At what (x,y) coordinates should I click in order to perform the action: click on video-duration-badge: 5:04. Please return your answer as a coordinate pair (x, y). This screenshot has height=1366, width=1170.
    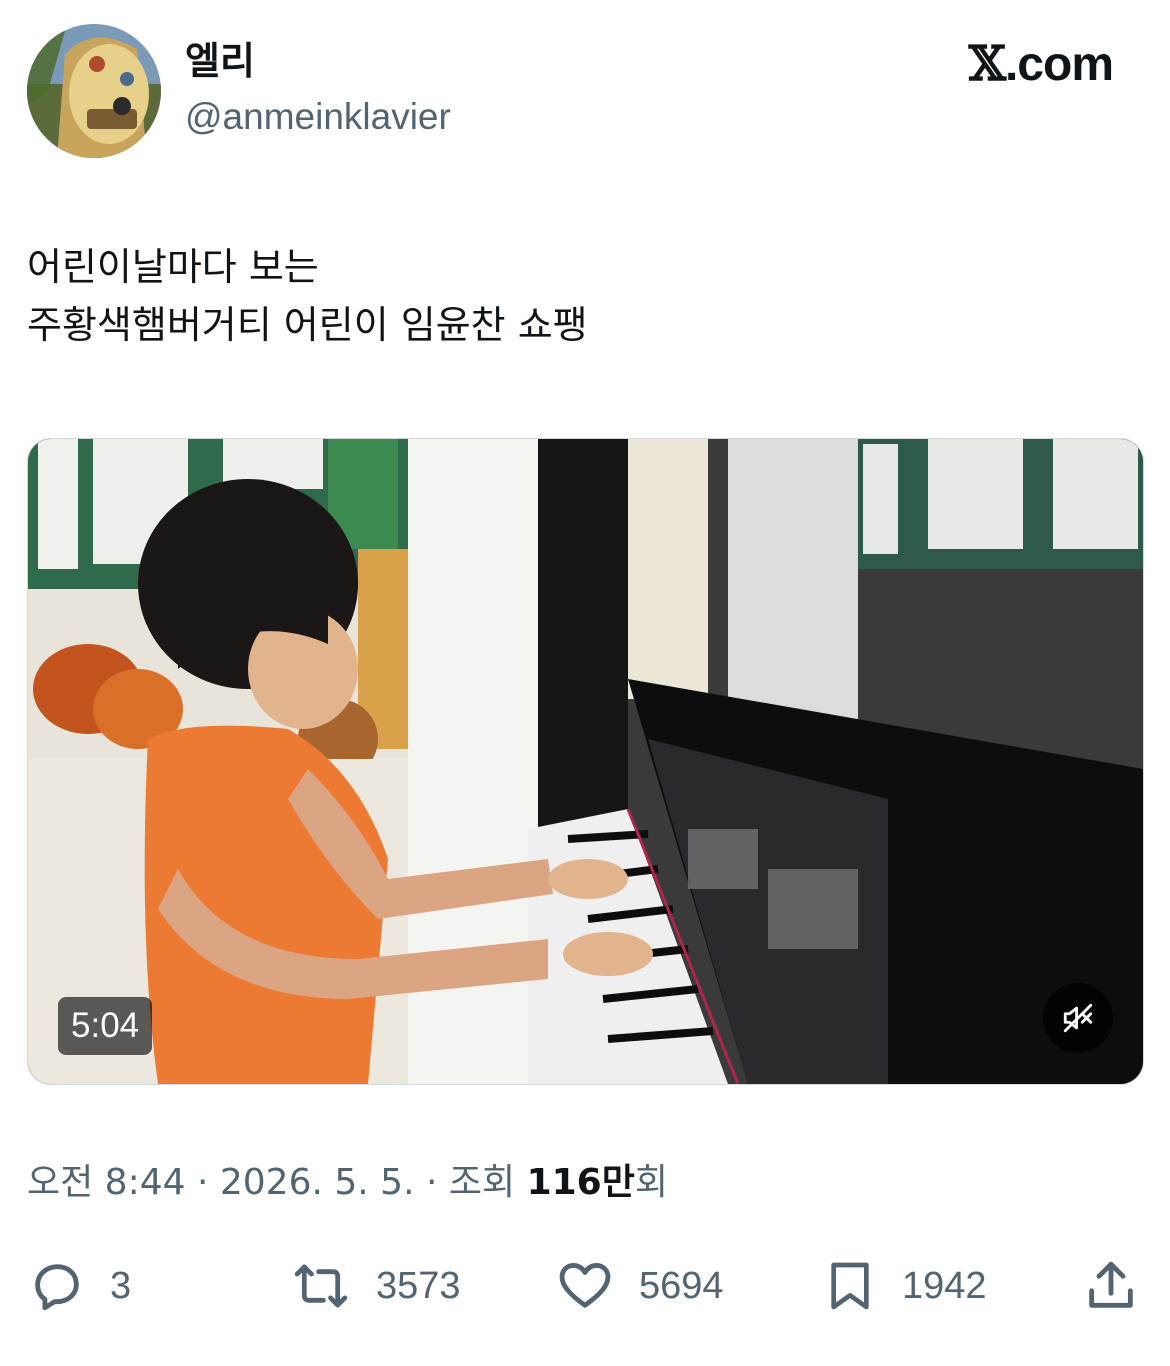
    Looking at the image, I should click on (105, 1026).